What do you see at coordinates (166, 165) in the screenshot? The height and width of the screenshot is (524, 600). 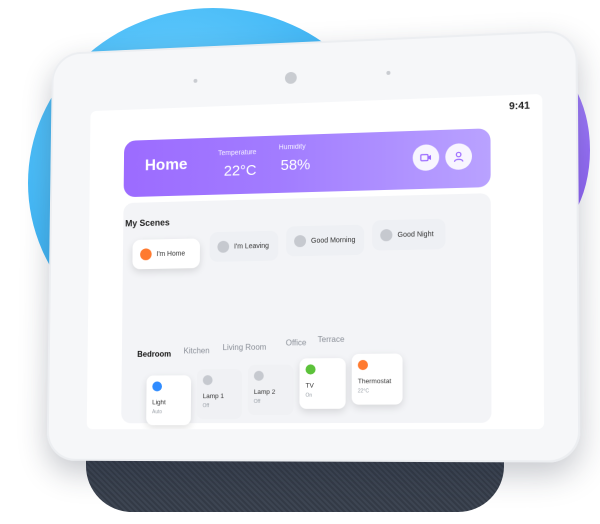 I see `page-title: Home` at bounding box center [166, 165].